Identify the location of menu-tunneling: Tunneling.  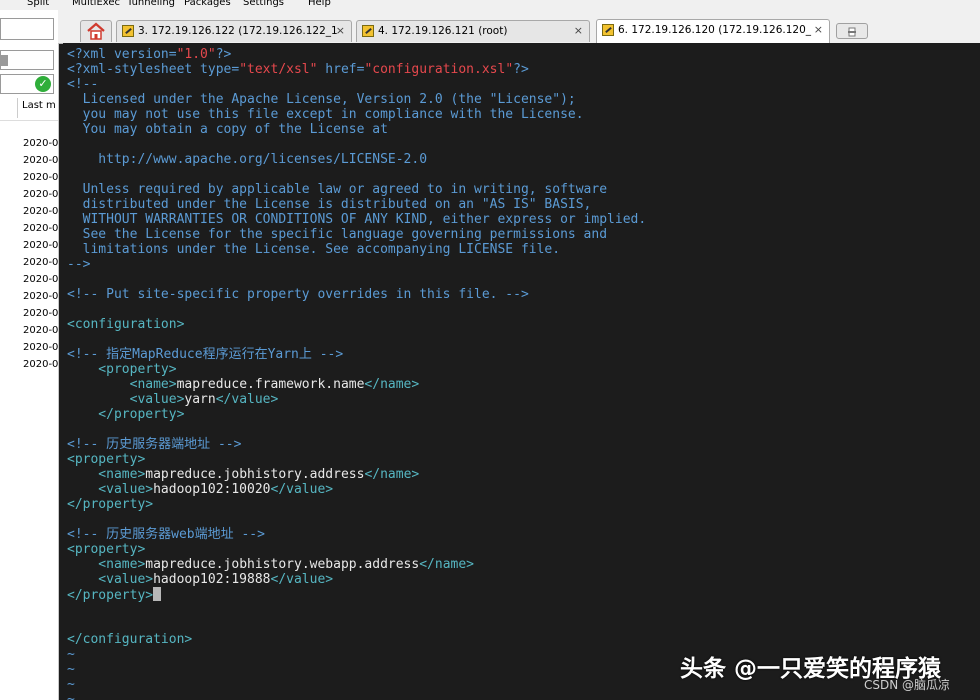
(151, 5).